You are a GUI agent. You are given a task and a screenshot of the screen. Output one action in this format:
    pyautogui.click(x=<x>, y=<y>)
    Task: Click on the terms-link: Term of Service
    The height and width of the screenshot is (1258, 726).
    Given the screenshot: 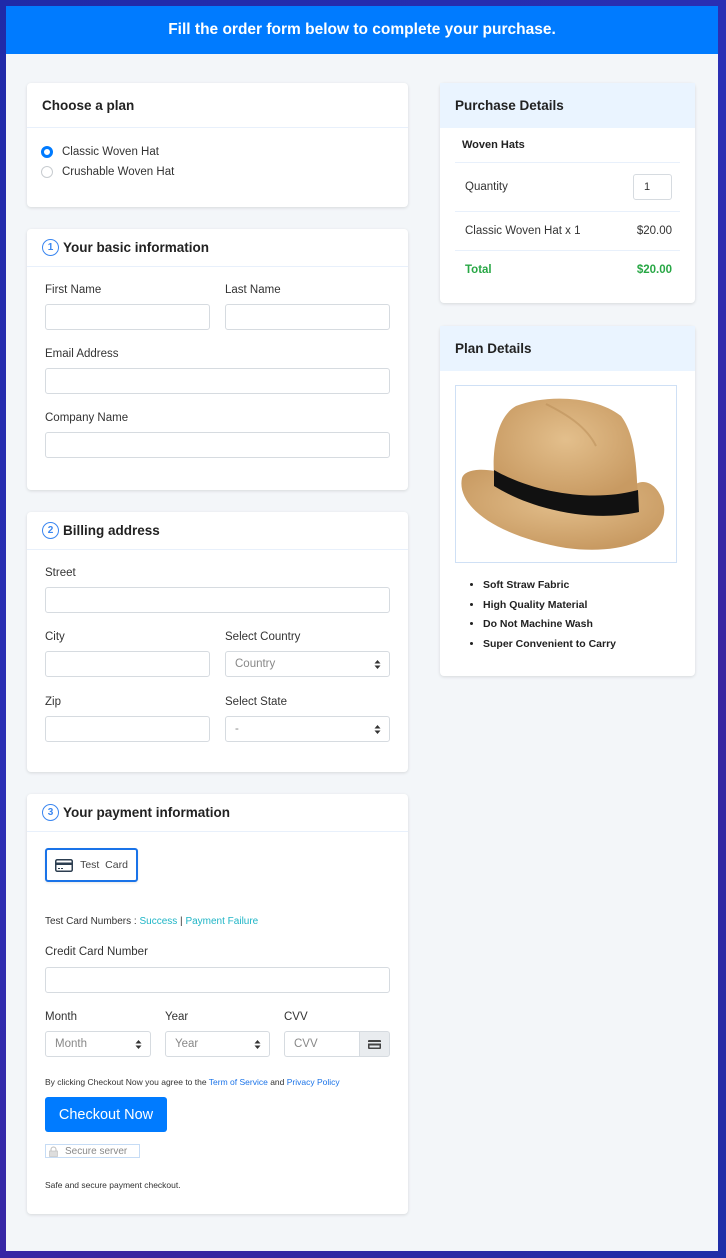 What is the action you would take?
    pyautogui.click(x=238, y=1082)
    